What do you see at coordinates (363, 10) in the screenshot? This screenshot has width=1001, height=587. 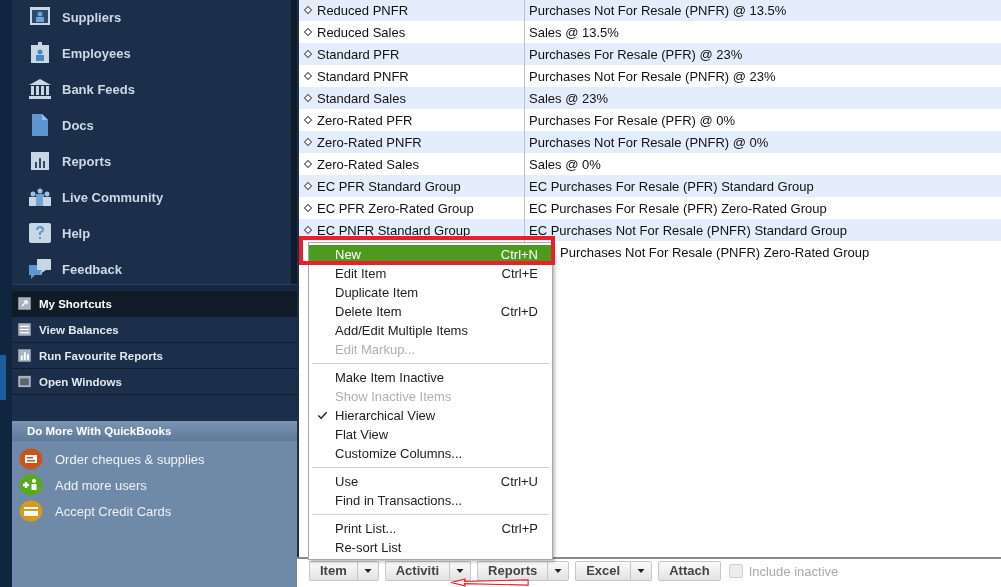 I see `table-cell: Reduced PNFR` at bounding box center [363, 10].